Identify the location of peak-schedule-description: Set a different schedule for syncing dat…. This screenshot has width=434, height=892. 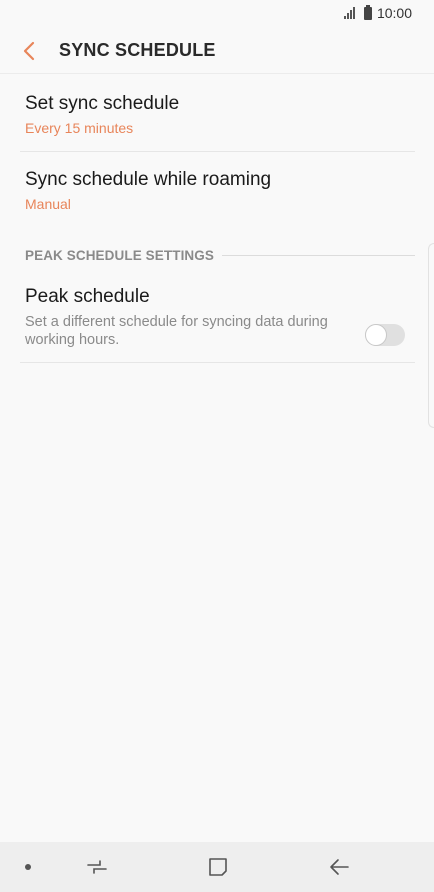
(176, 331).